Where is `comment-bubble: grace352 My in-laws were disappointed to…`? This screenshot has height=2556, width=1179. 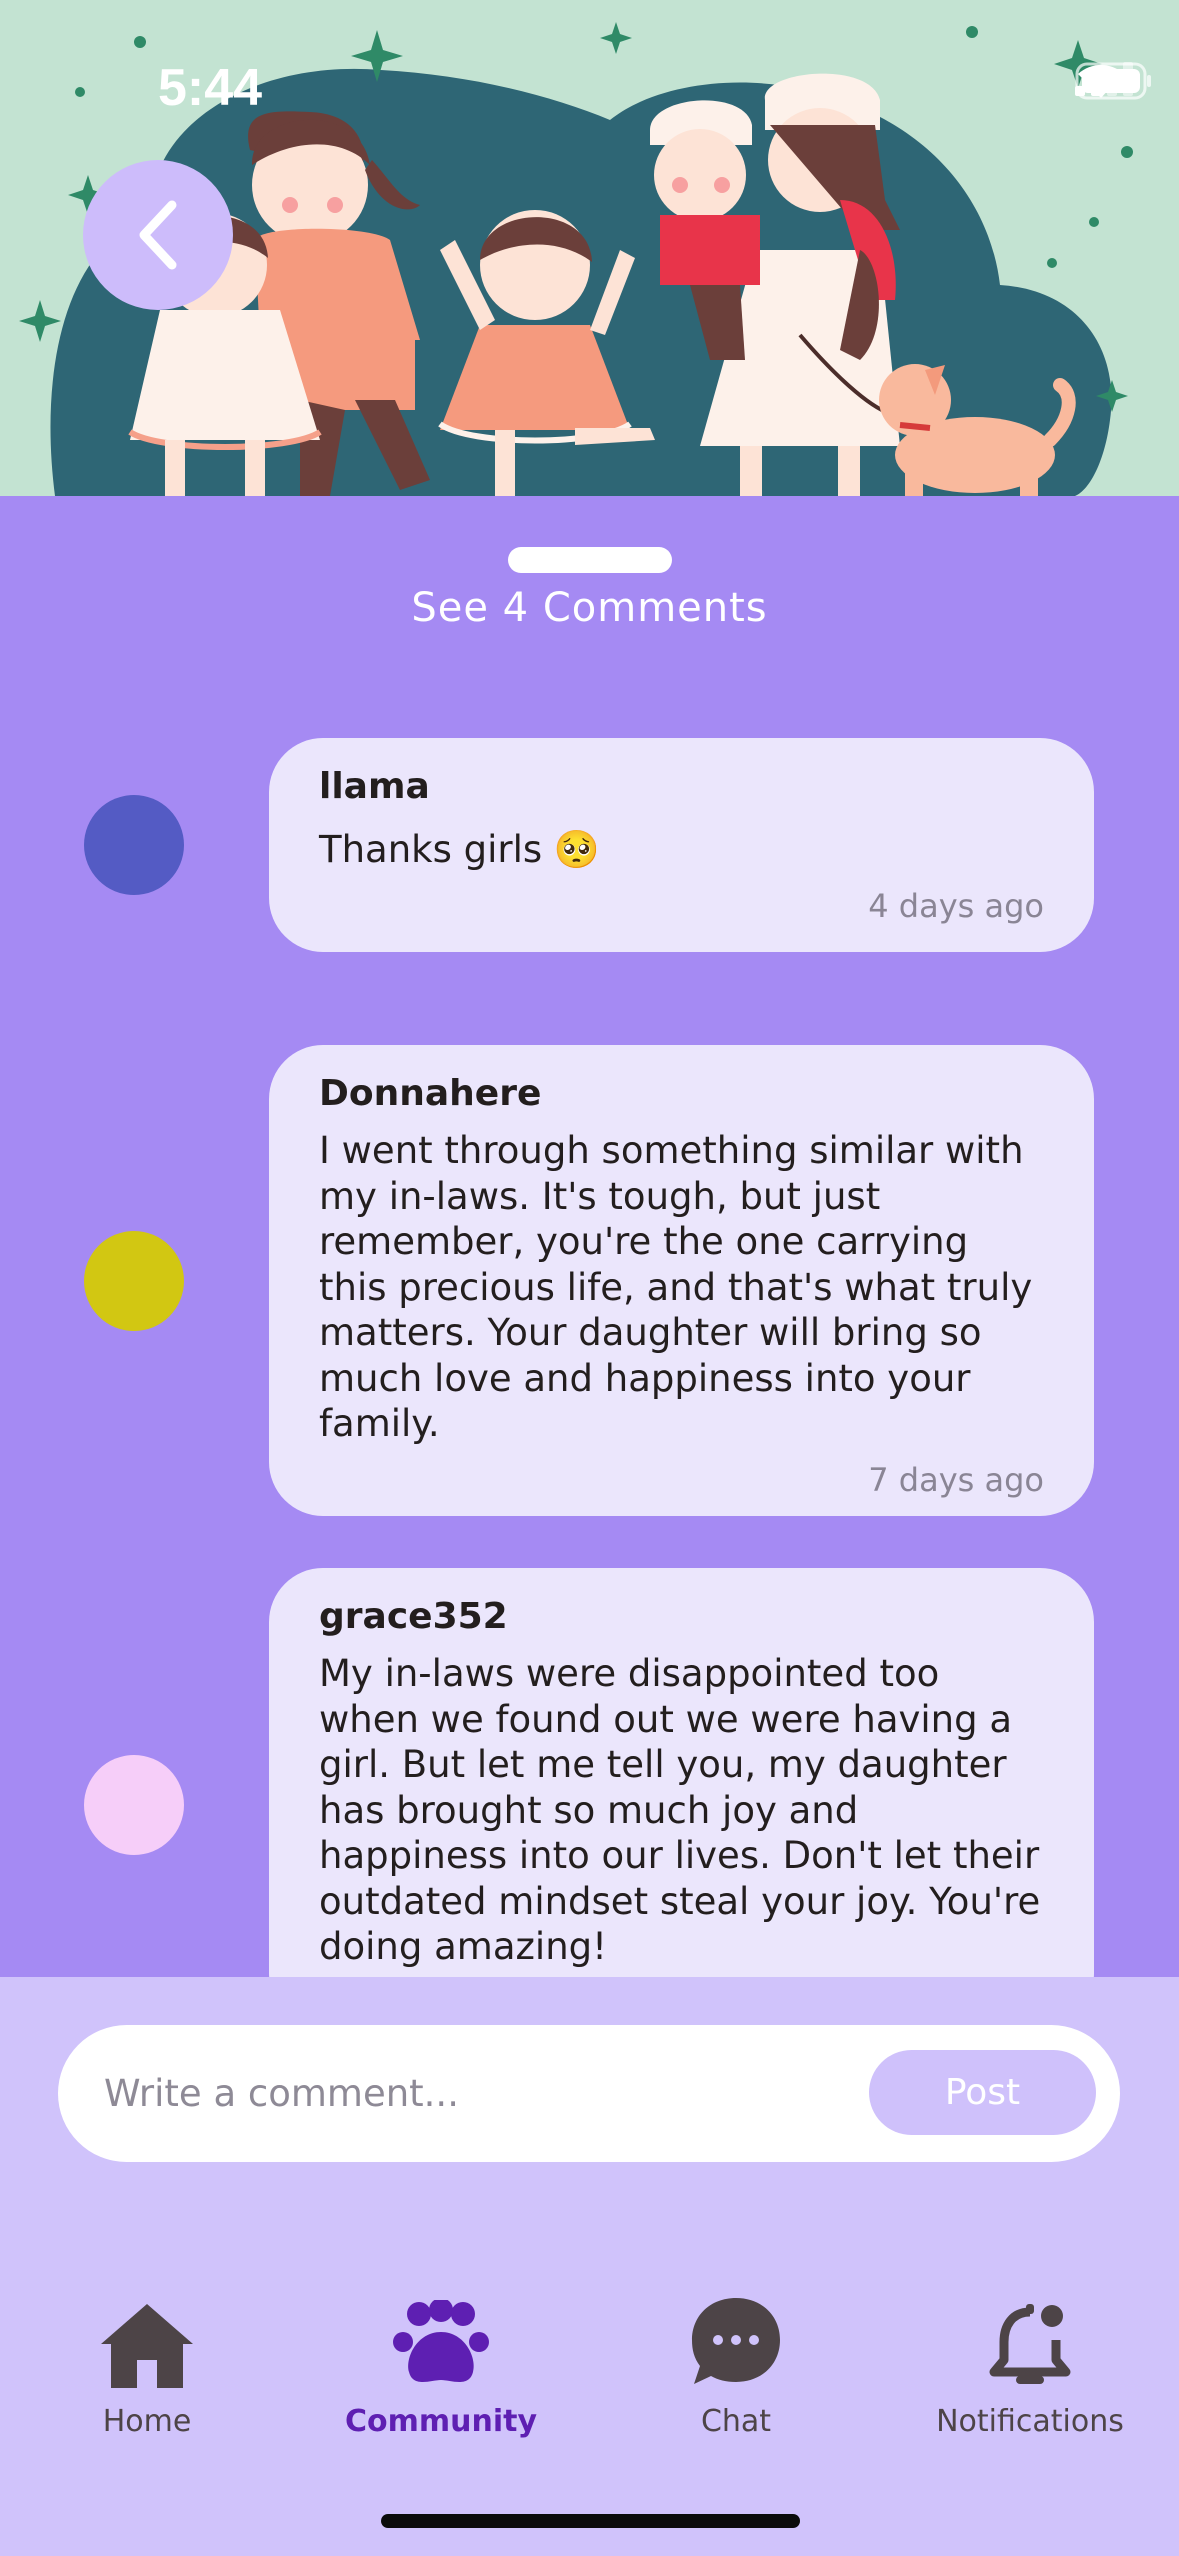 comment-bubble: grace352 My in-laws were disappointed to… is located at coordinates (681, 1798).